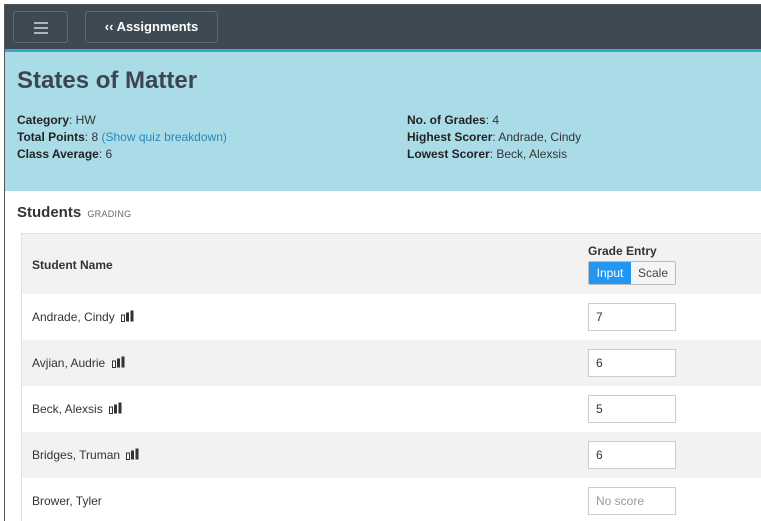  What do you see at coordinates (151, 27) in the screenshot?
I see `back-to-assignments-button: ‹‹ Assignments` at bounding box center [151, 27].